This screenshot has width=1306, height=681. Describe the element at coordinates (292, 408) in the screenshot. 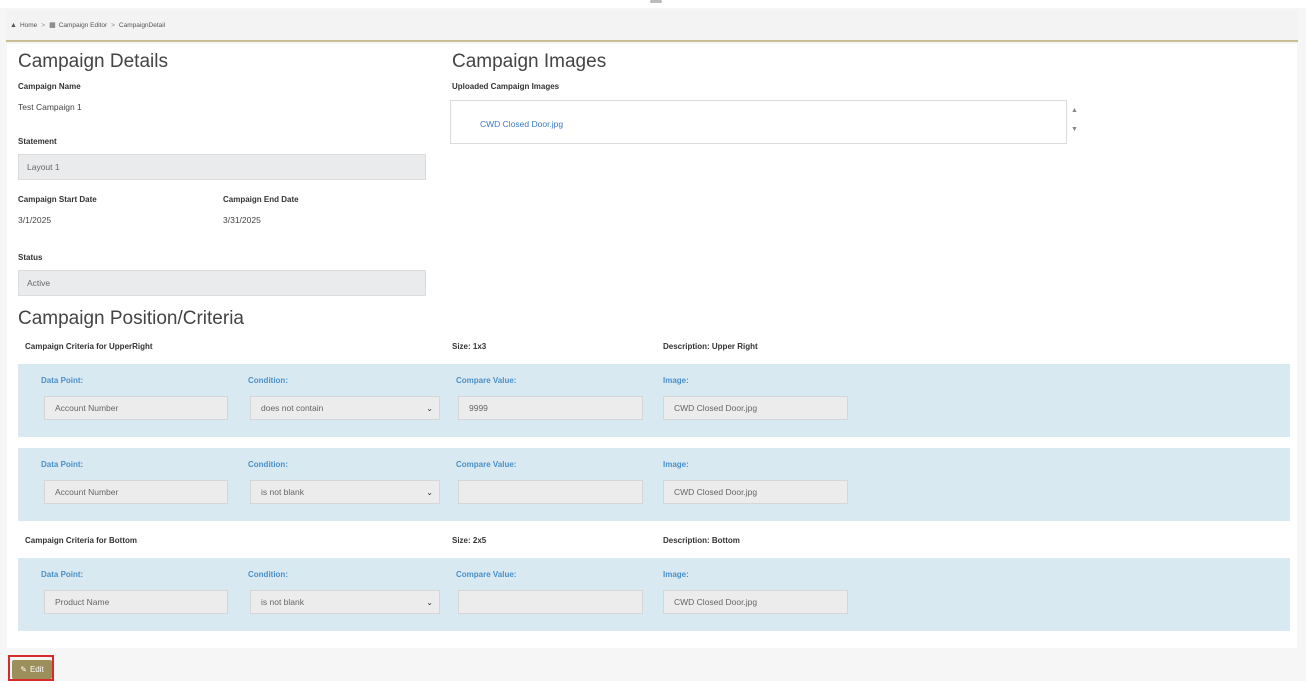

I see `condition-value: does not contain` at that location.